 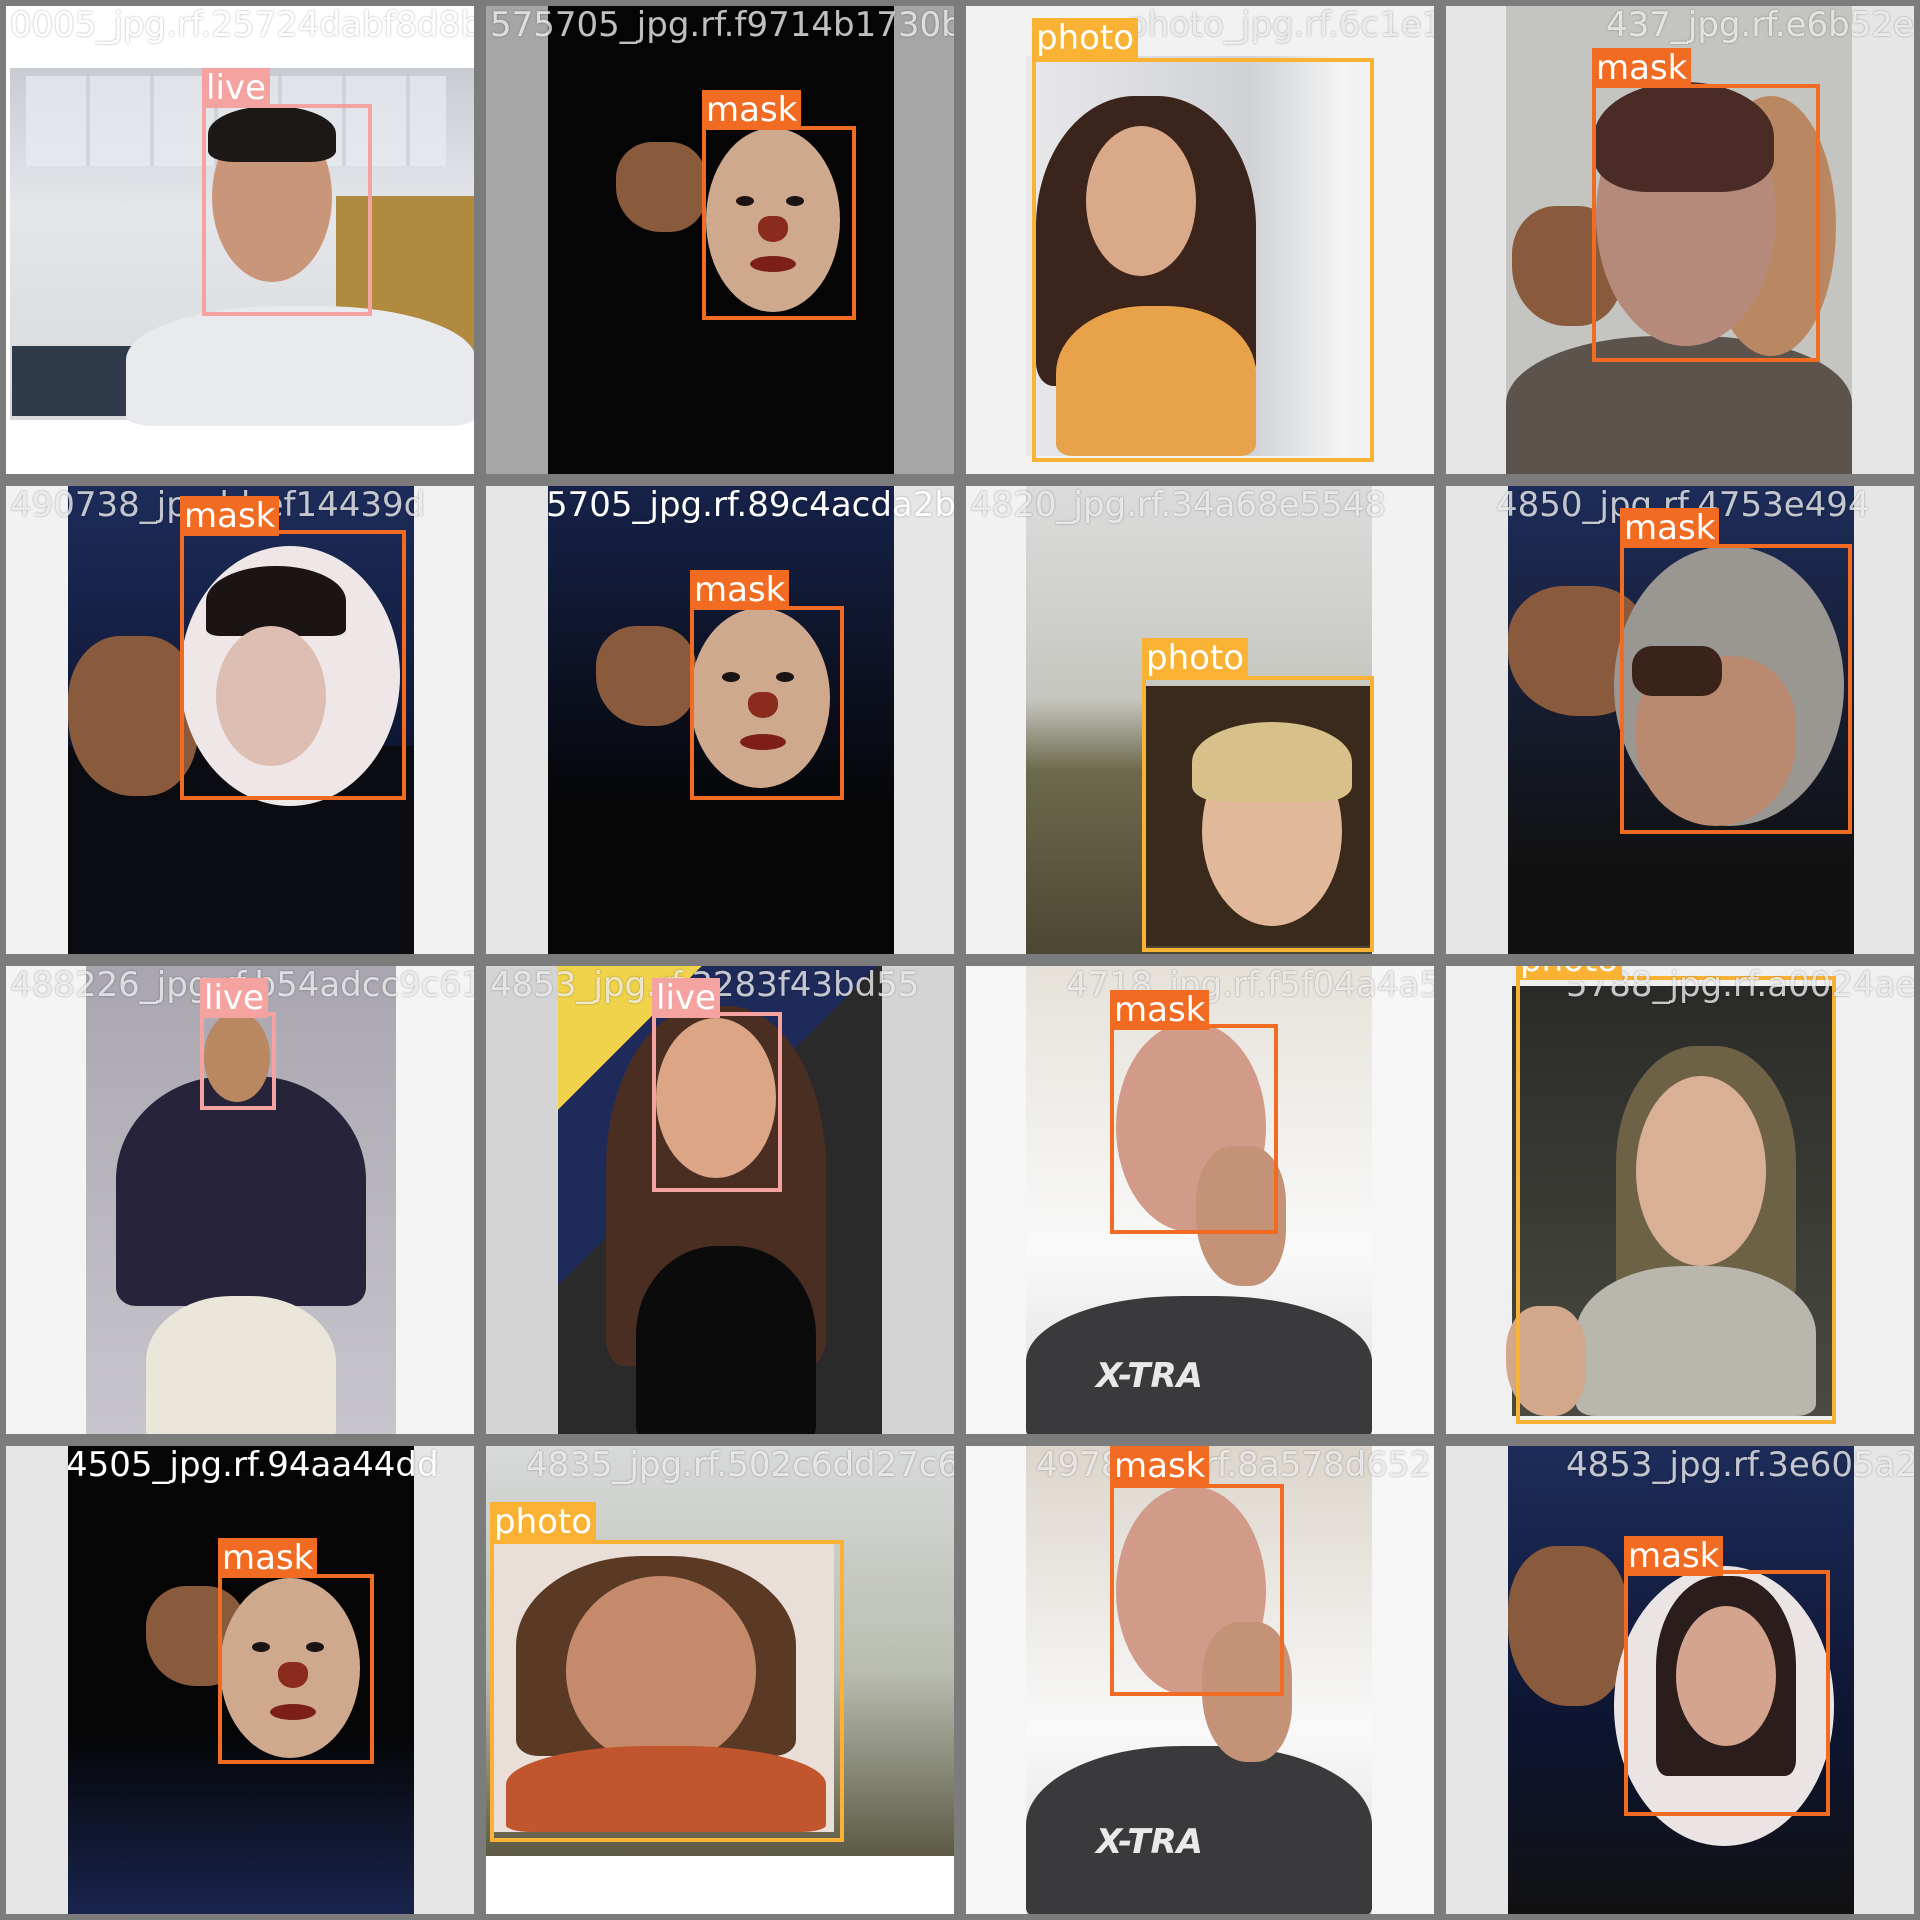 I want to click on filename-label: 437_jpg.rf.e6b52e9a, so click(x=1760, y=25).